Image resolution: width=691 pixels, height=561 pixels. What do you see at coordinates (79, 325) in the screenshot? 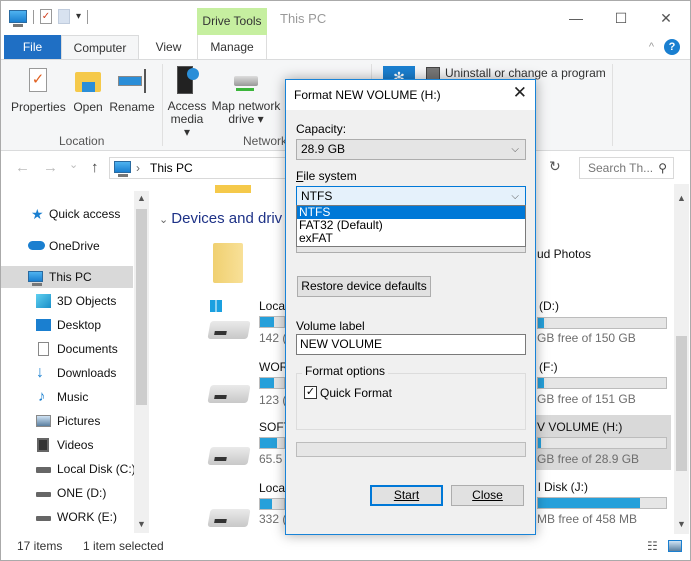
I see `sidebar-item-label: Desktop` at bounding box center [79, 325].